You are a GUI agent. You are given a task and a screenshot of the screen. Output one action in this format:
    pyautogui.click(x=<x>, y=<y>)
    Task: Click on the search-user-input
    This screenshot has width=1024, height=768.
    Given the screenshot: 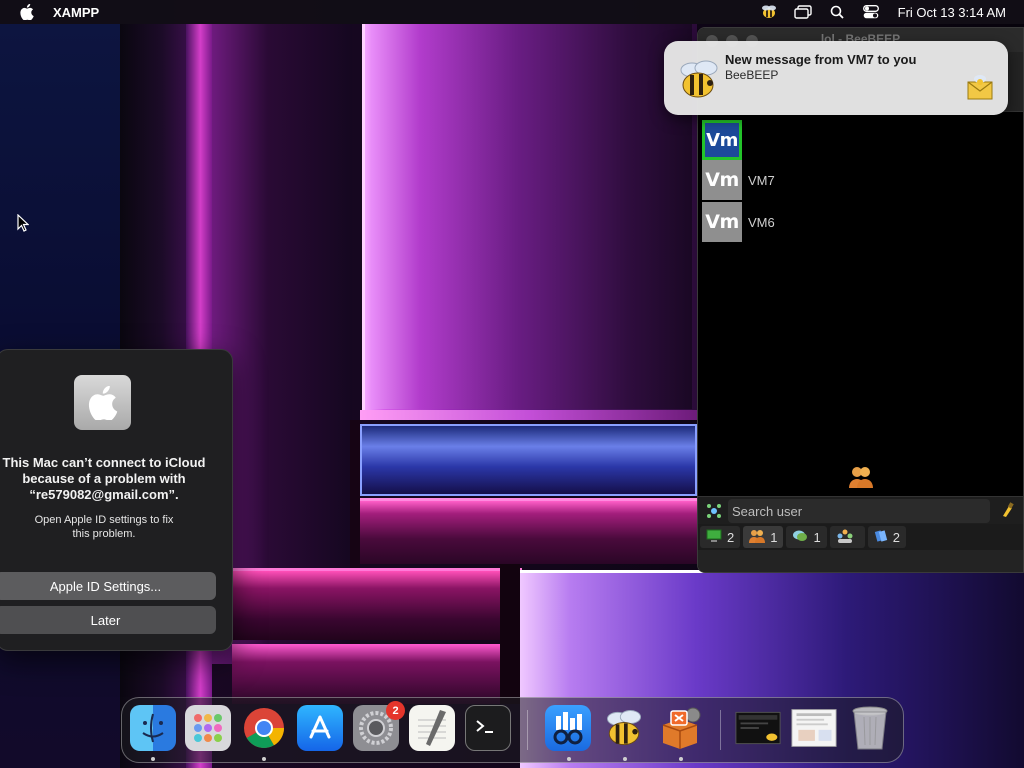 What is the action you would take?
    pyautogui.click(x=859, y=511)
    